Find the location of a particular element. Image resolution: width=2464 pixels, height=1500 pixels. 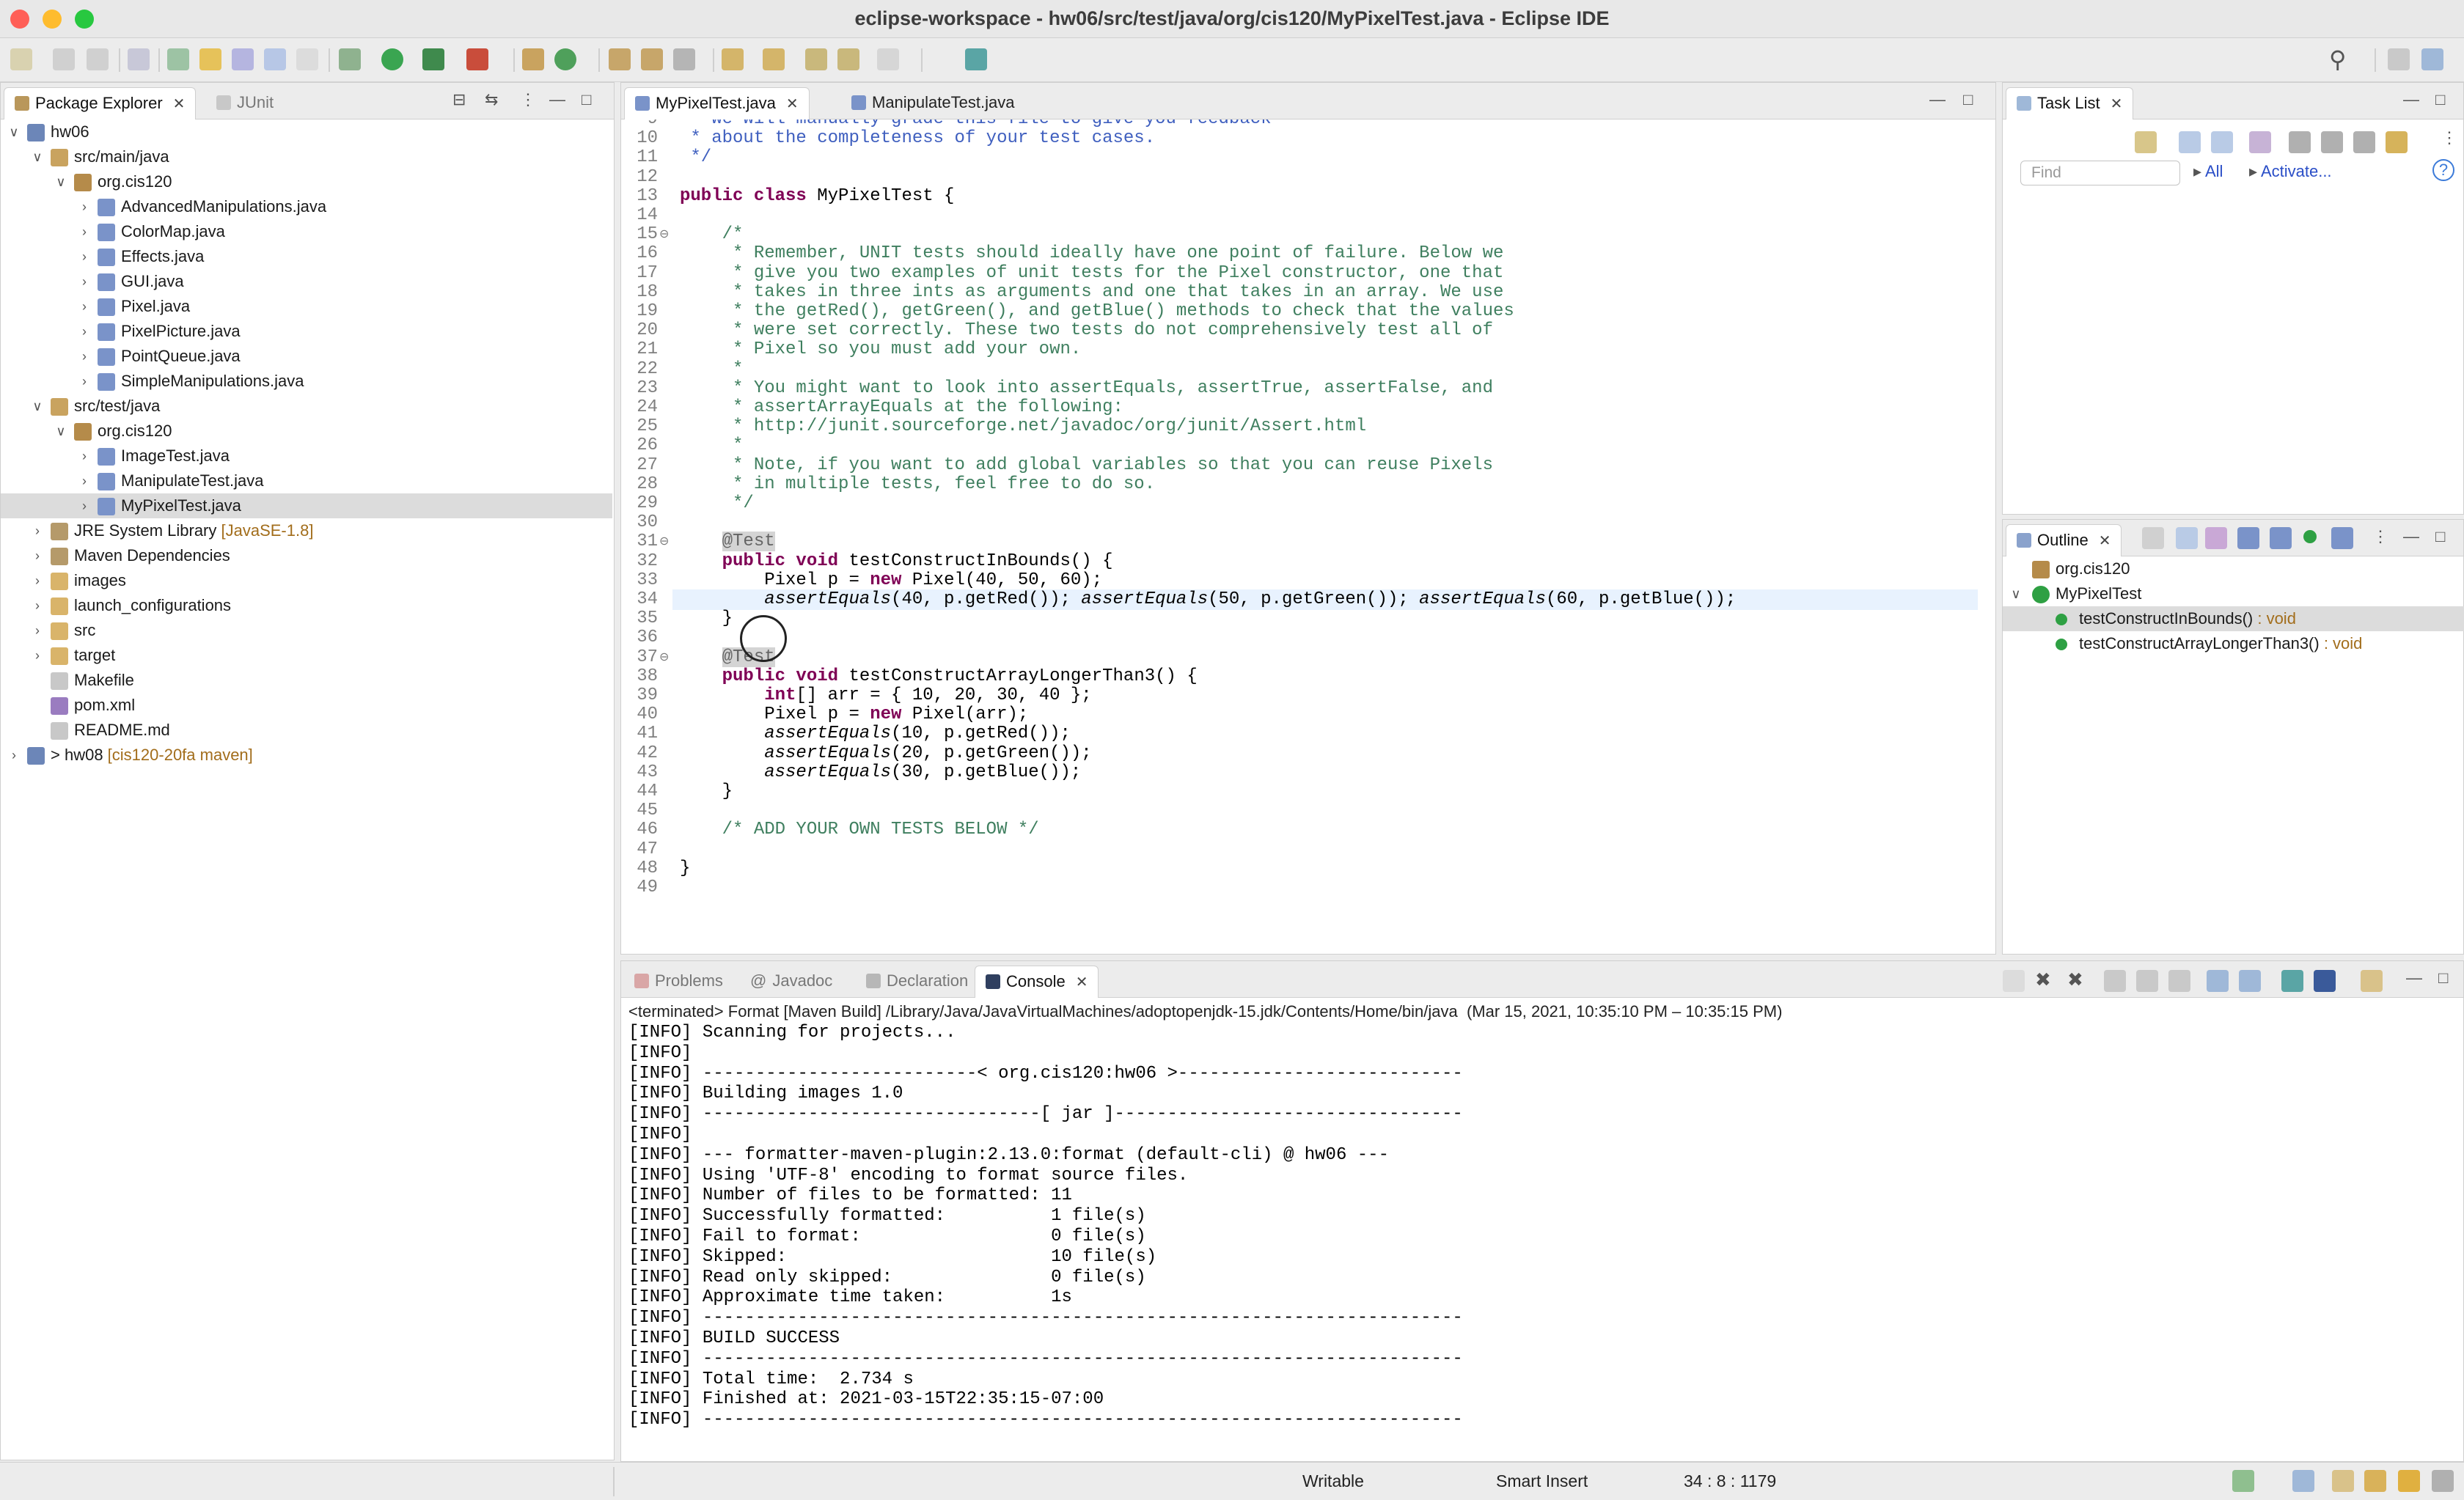

tab-console: Console ✕ is located at coordinates (1037, 982).